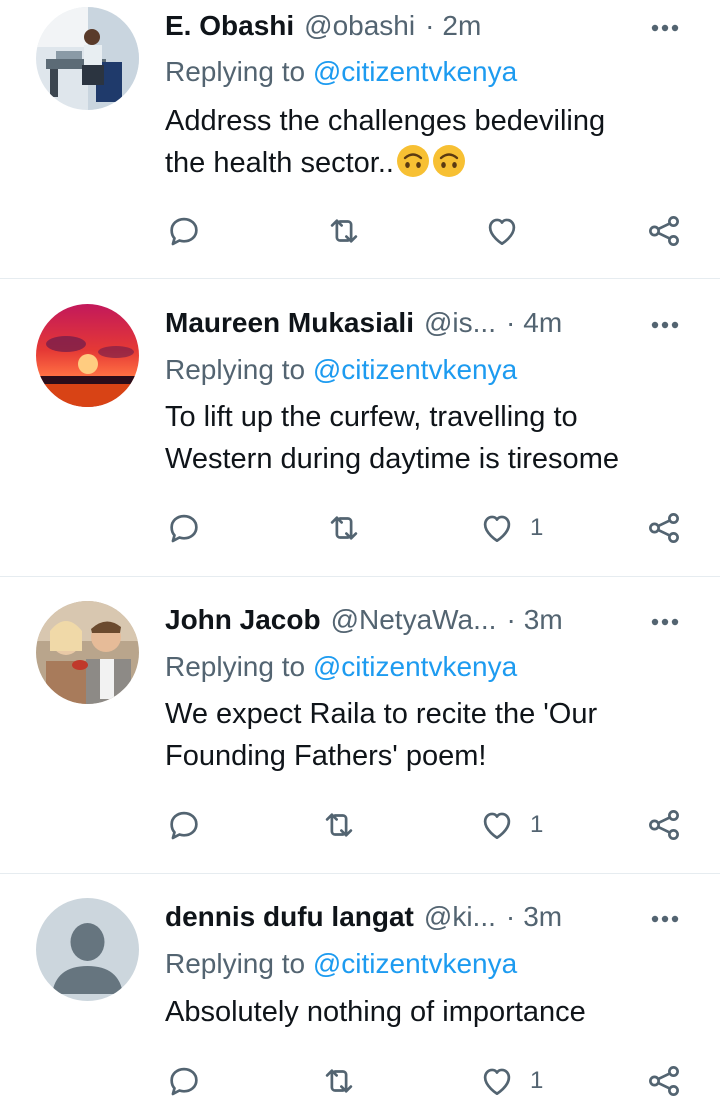 Image resolution: width=720 pixels, height=1112 pixels. What do you see at coordinates (385, 121) in the screenshot?
I see `tweet-text-line: Address the challenges bedeviling` at bounding box center [385, 121].